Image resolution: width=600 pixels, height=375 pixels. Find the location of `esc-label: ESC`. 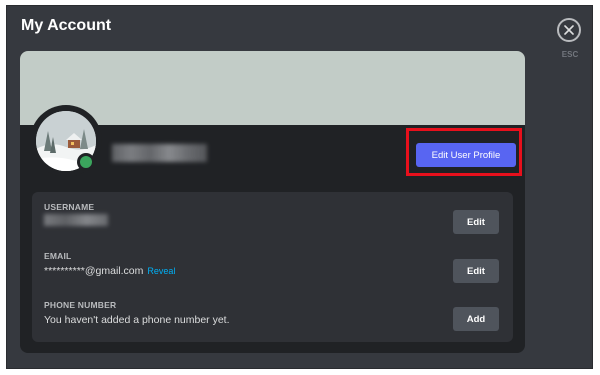

esc-label: ESC is located at coordinates (570, 54).